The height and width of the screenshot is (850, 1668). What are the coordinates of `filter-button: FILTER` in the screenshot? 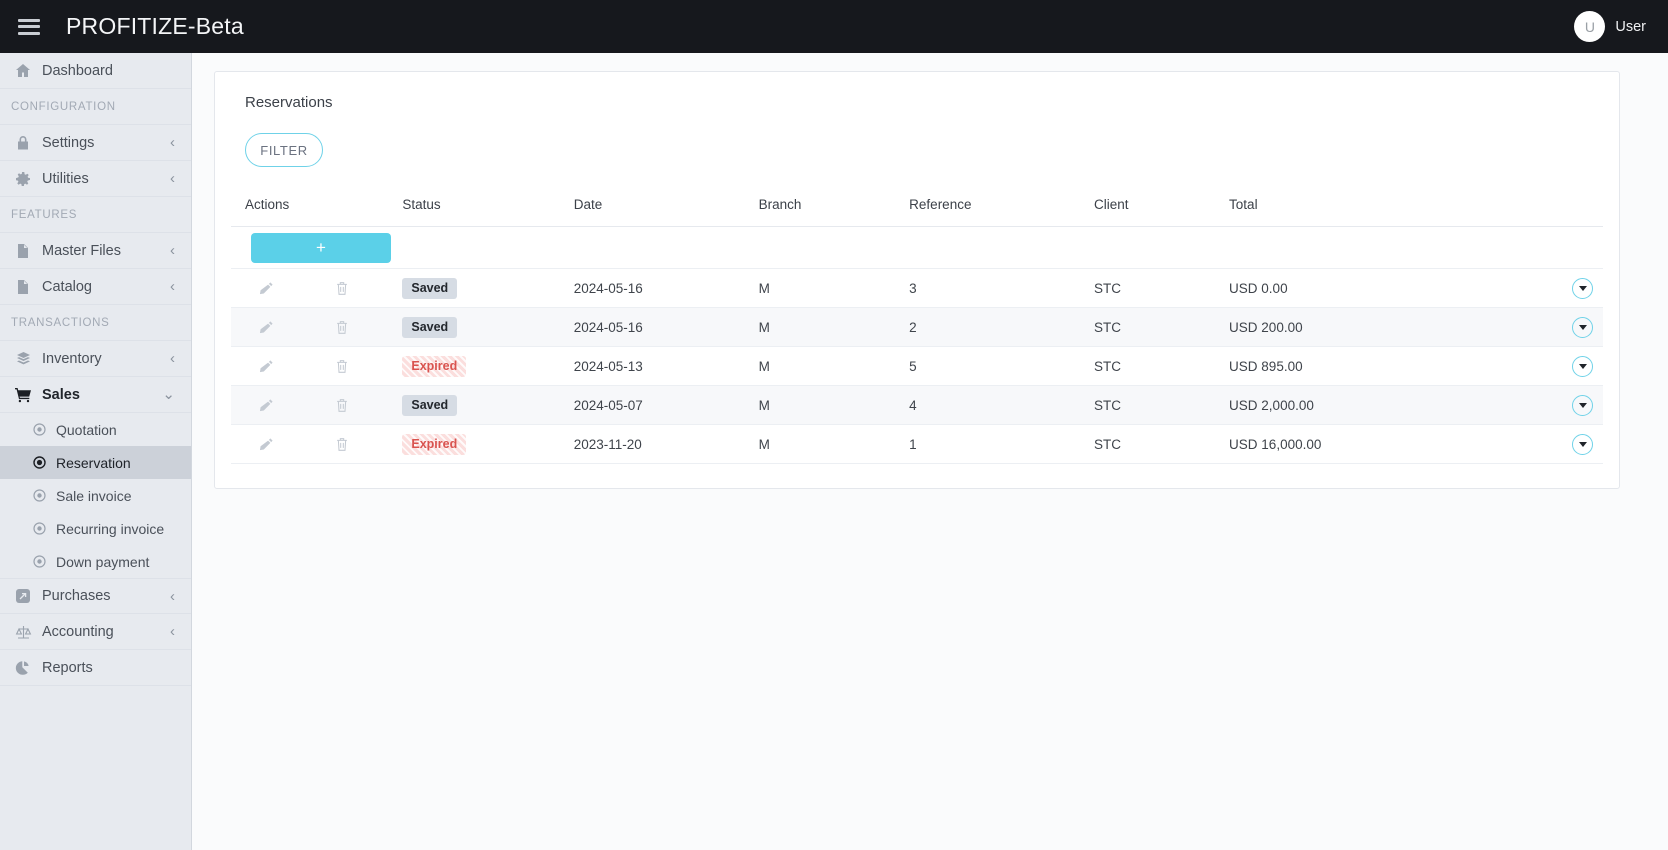 It's located at (284, 150).